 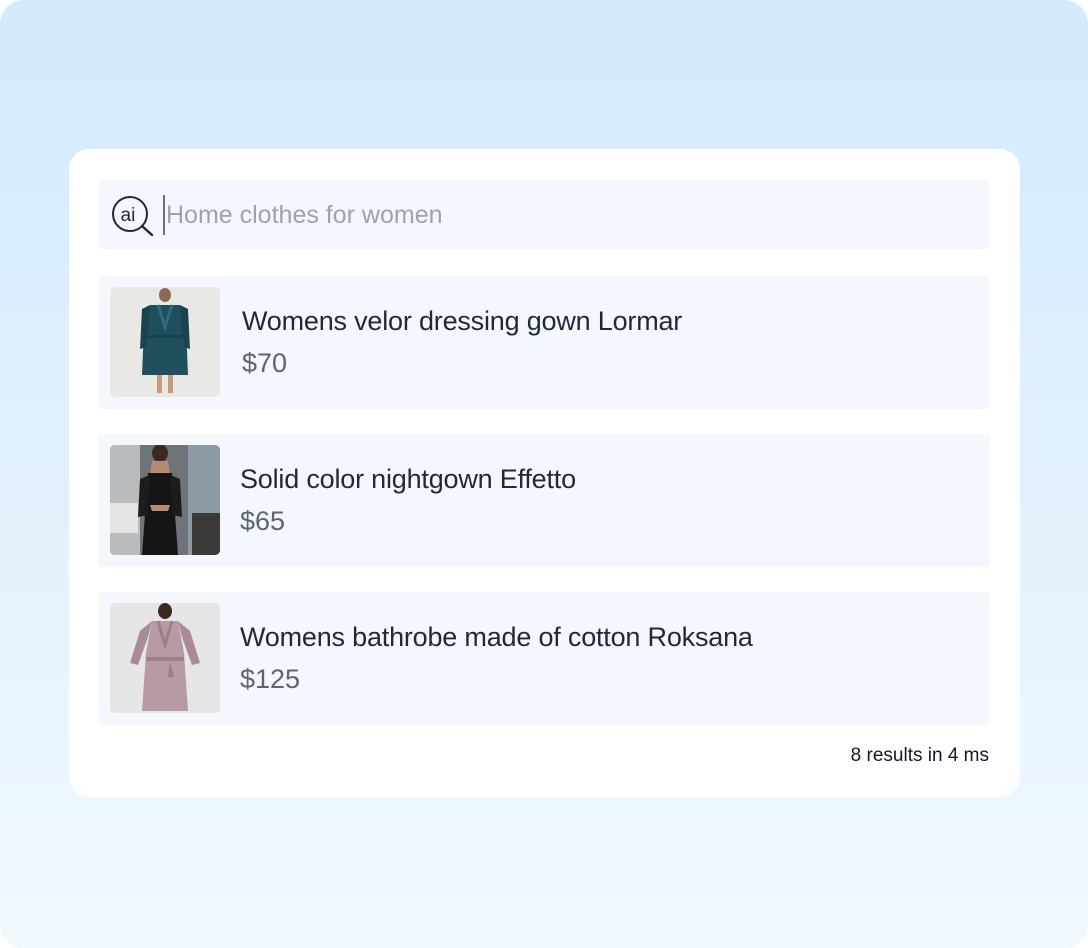 I want to click on text-caret, so click(x=164, y=215).